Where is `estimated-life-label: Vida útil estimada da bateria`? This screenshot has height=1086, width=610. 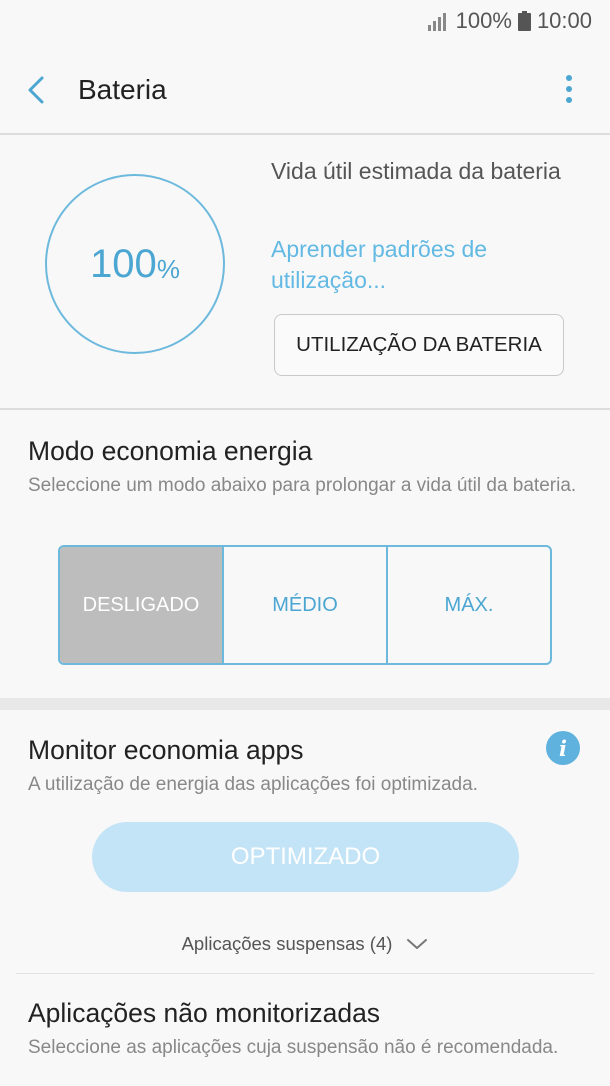 estimated-life-label: Vida útil estimada da bateria is located at coordinates (416, 171).